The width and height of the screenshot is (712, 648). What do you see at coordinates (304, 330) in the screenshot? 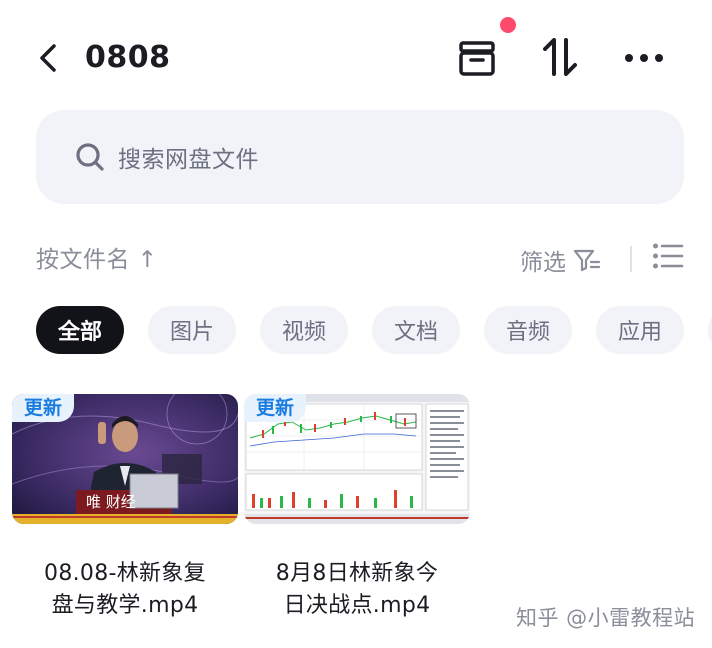
I see `chip-videos: 视频` at bounding box center [304, 330].